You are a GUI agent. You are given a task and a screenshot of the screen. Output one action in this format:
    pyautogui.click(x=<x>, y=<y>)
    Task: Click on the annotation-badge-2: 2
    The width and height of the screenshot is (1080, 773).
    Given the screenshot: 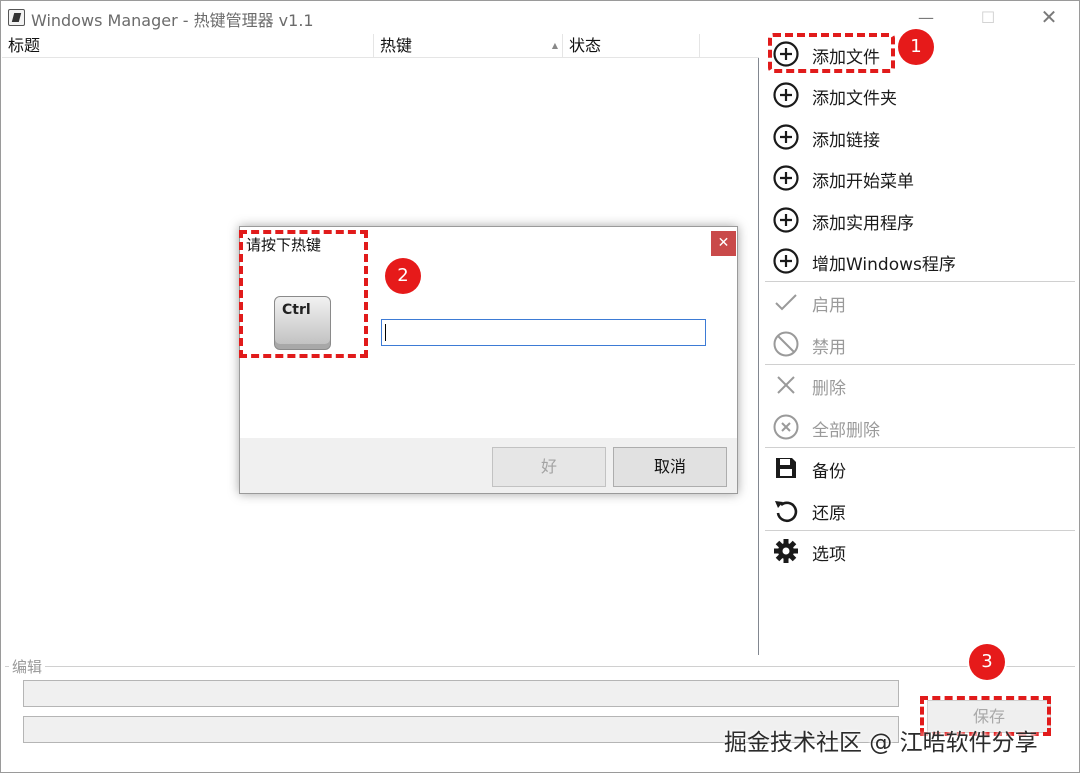 What is the action you would take?
    pyautogui.click(x=403, y=276)
    